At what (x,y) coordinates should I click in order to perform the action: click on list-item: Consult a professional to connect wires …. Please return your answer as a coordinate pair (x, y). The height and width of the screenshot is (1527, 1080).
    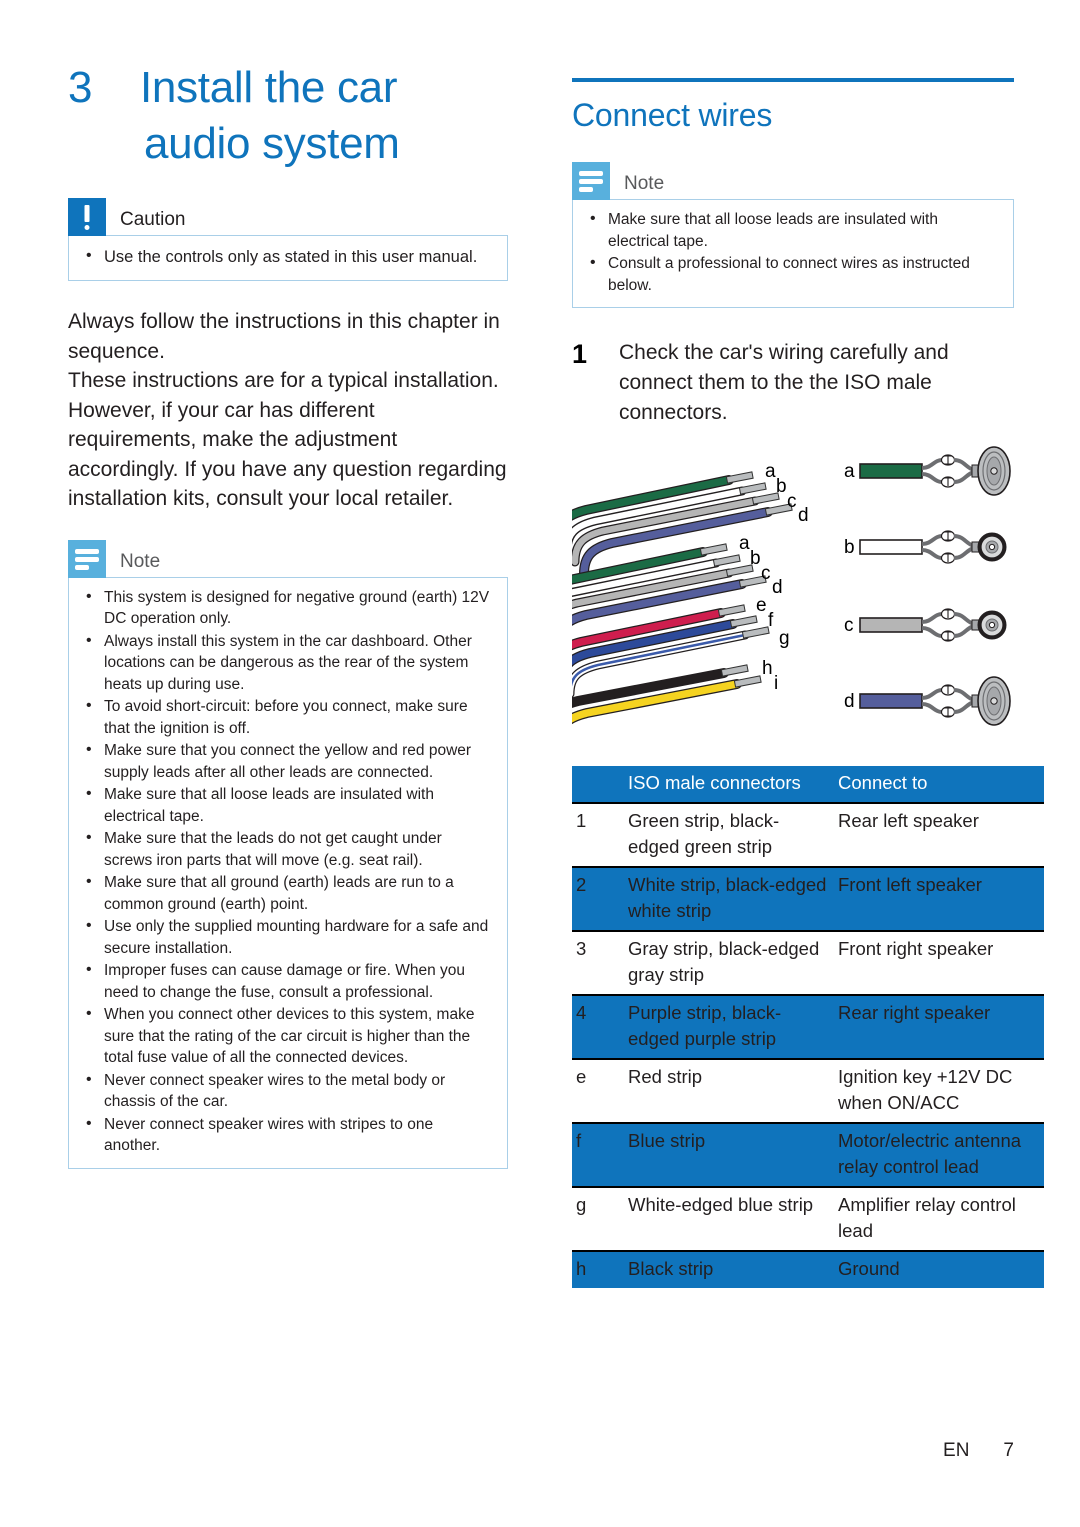
    Looking at the image, I should click on (793, 274).